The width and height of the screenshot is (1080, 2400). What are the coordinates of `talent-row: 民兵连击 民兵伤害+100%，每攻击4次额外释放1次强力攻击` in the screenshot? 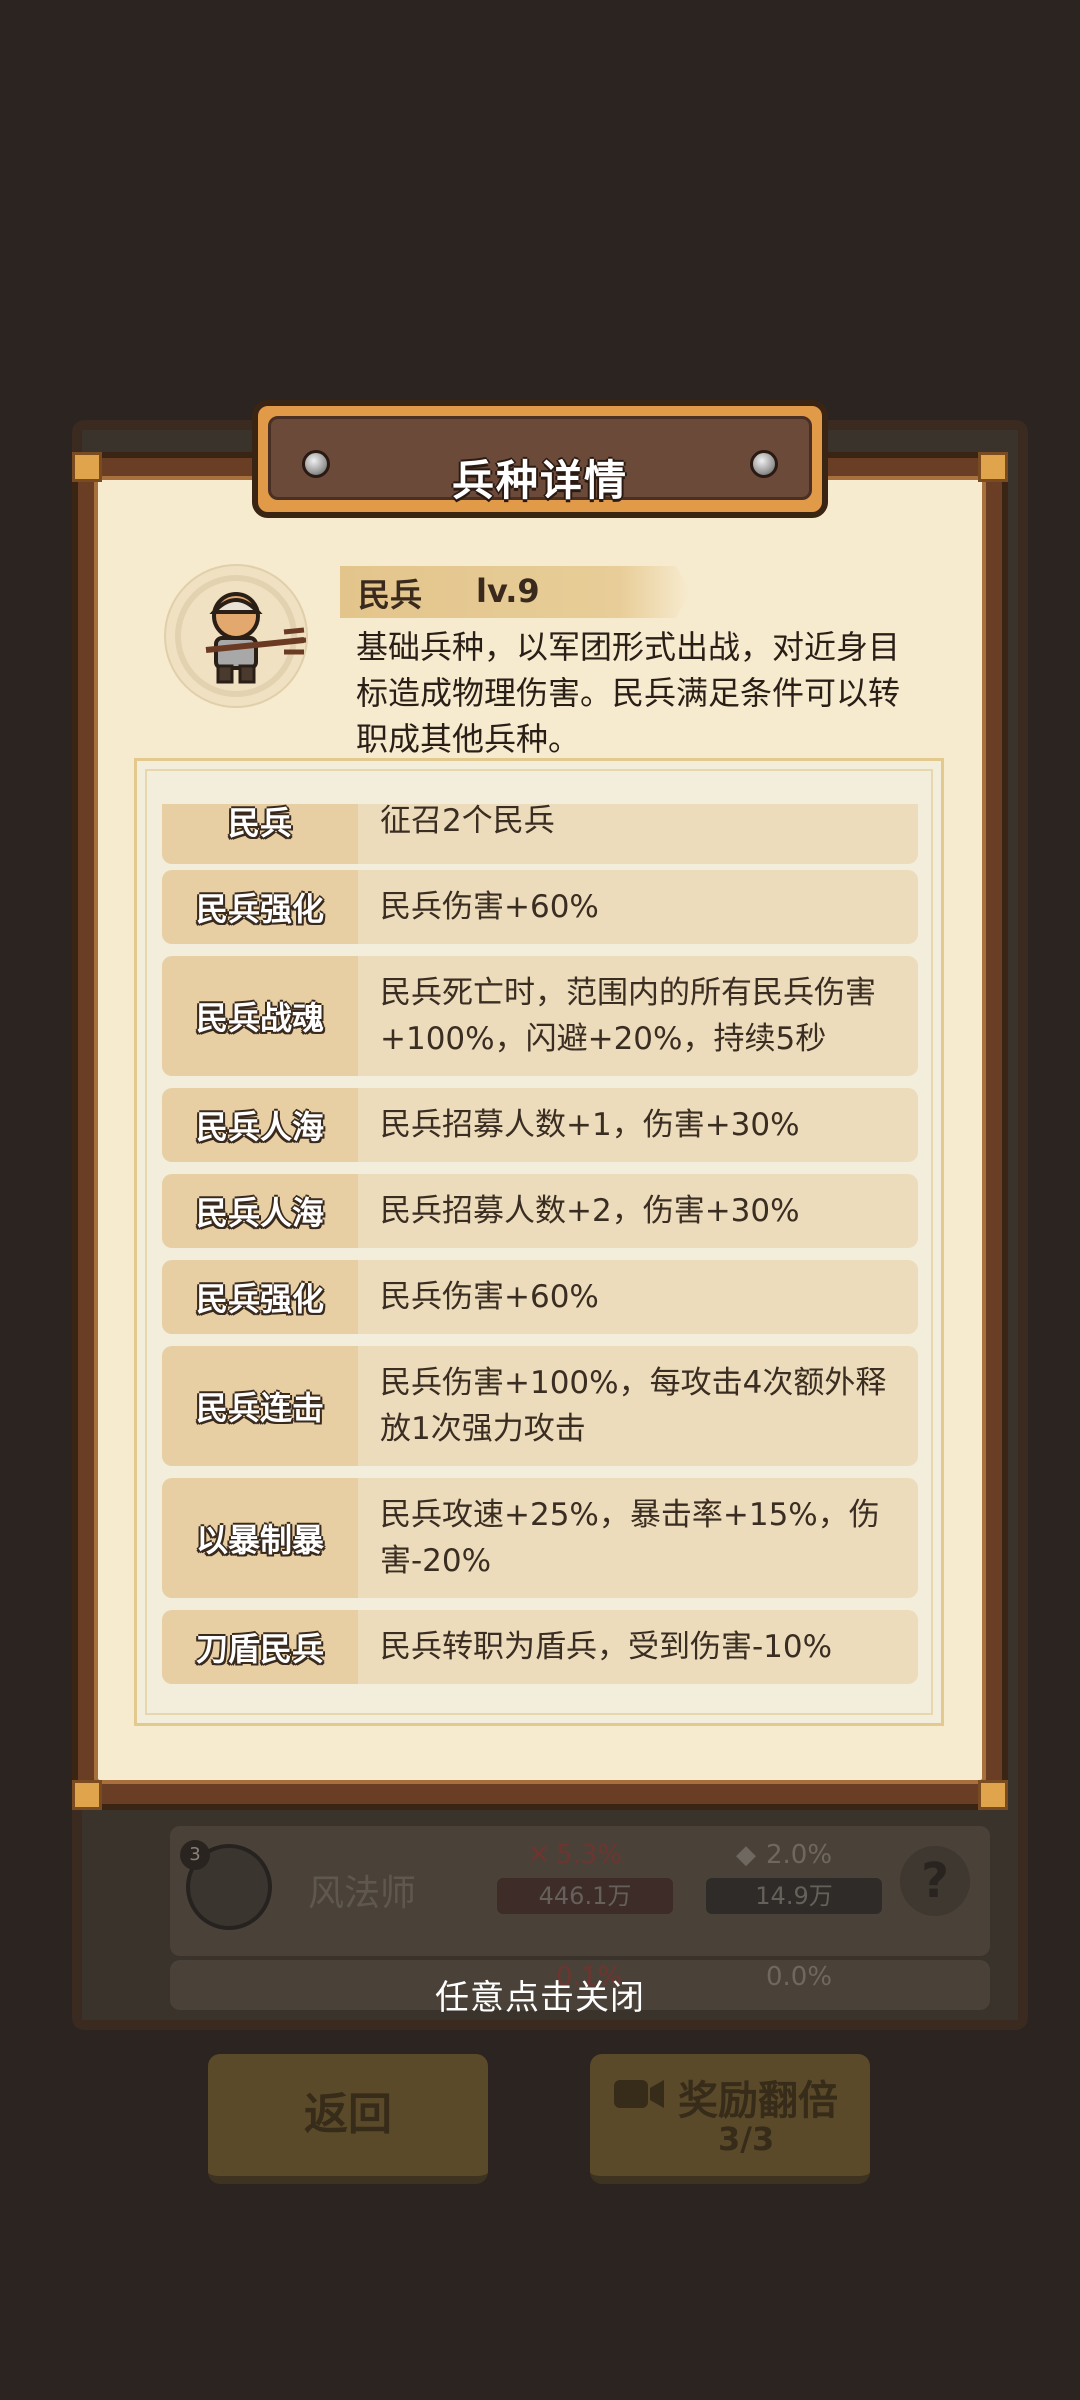 It's located at (540, 1406).